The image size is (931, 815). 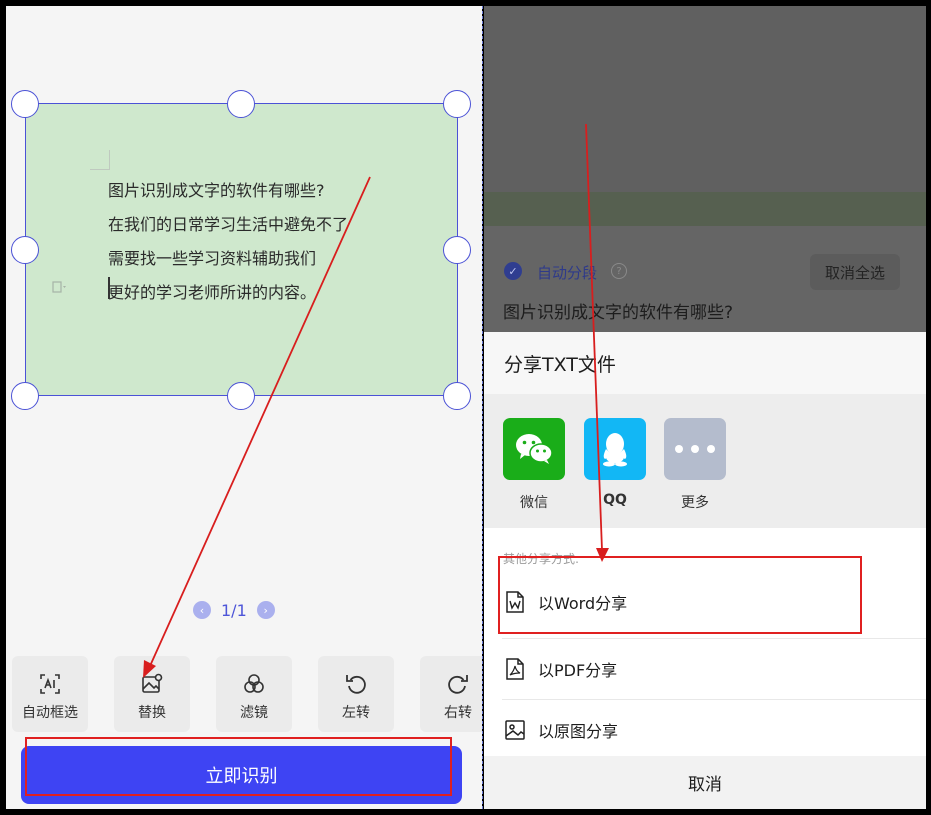 I want to click on crop-handle-middle-right, so click(x=457, y=250).